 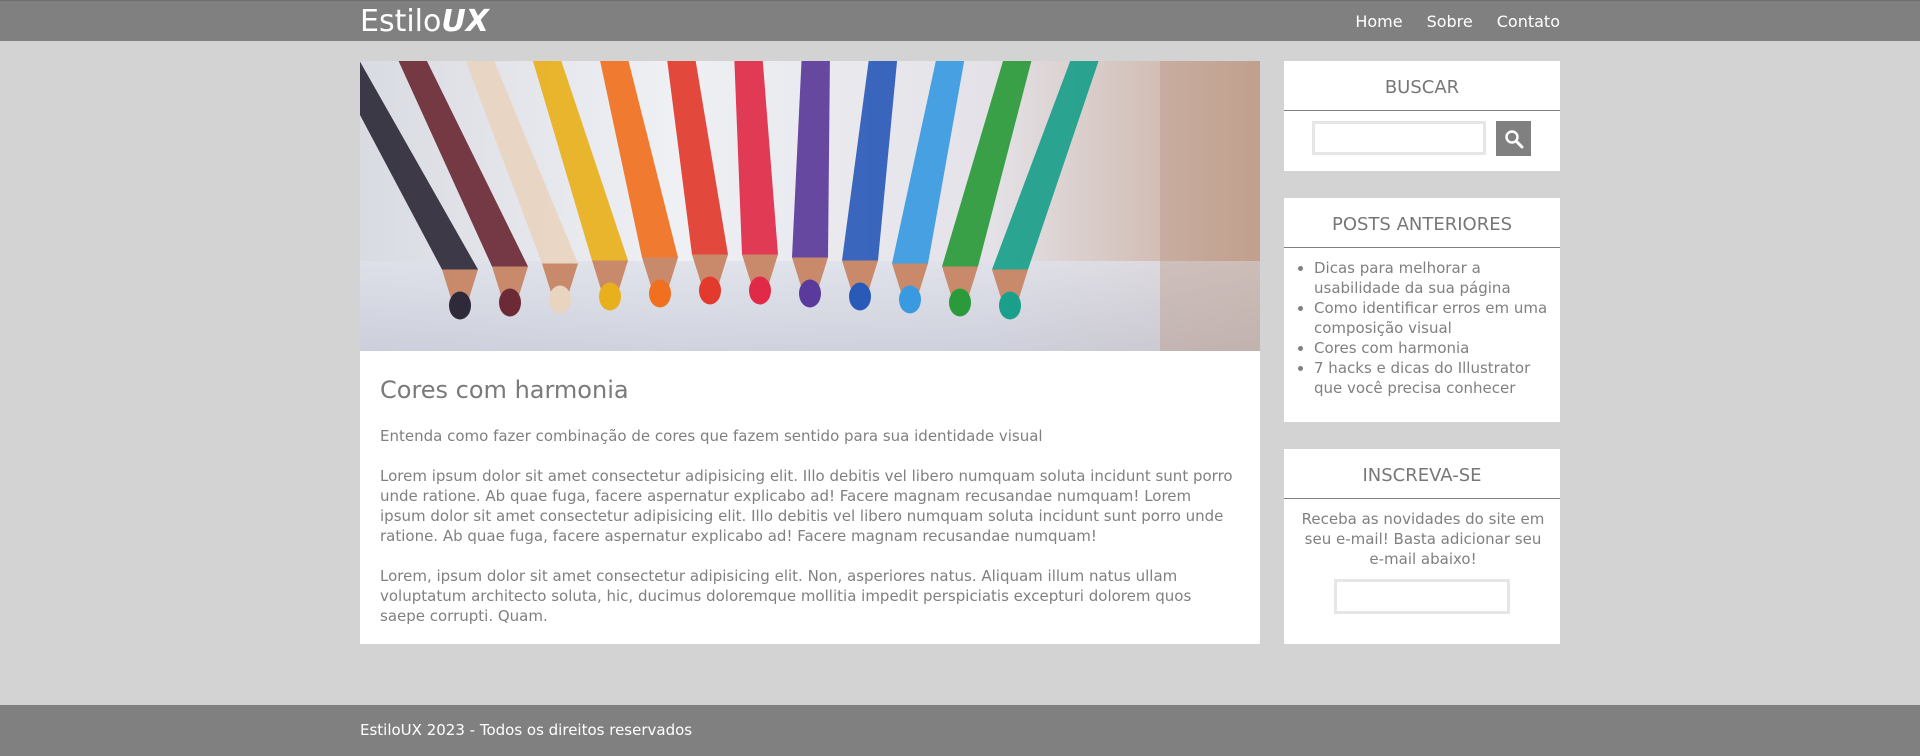 What do you see at coordinates (1422, 596) in the screenshot?
I see `email-field` at bounding box center [1422, 596].